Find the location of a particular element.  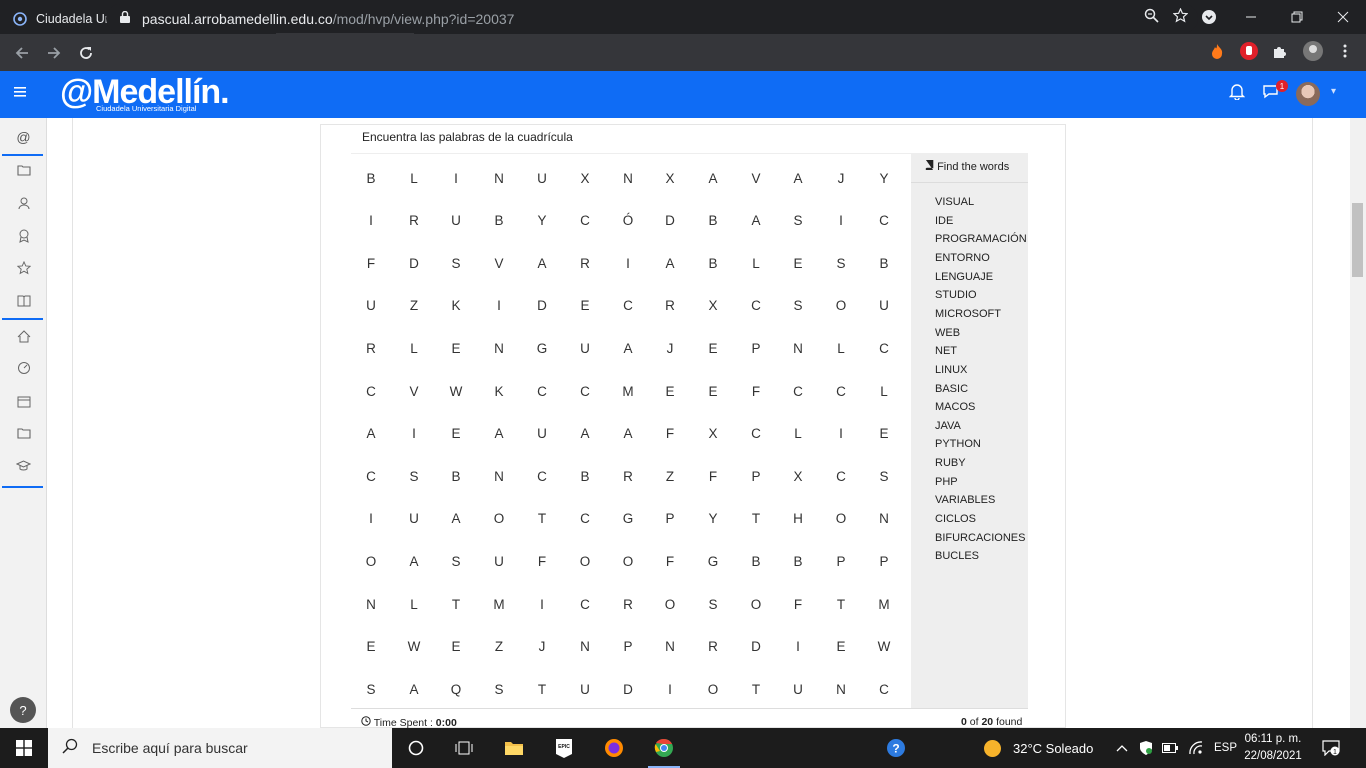

zoom-icon is located at coordinates (1151, 17).